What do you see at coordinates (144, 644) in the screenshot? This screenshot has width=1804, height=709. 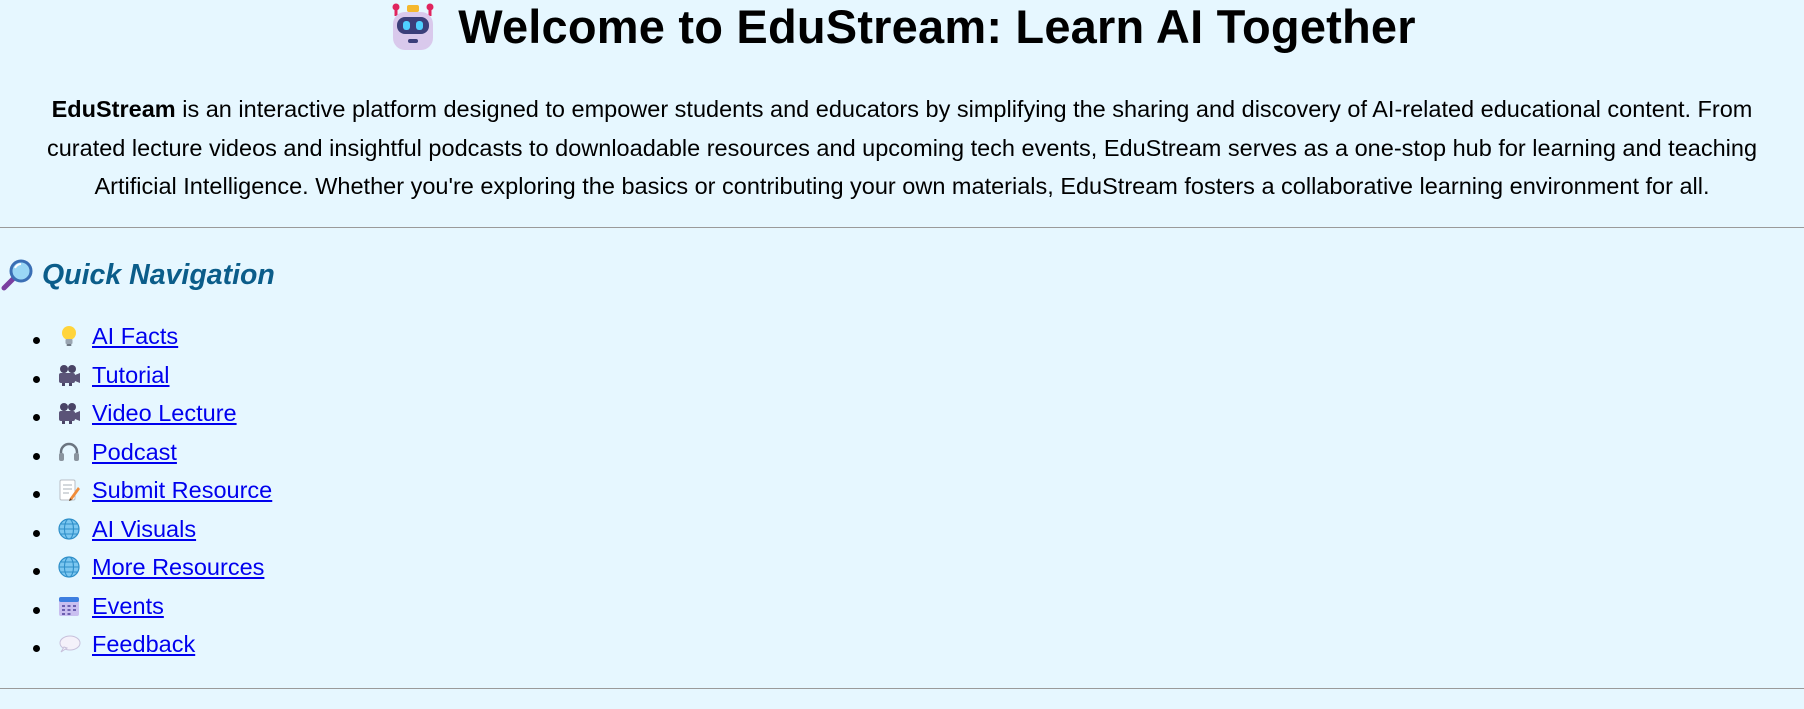 I see `nav-label-feedback: Feedback` at bounding box center [144, 644].